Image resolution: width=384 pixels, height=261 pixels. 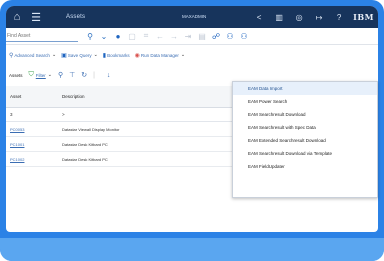 I want to click on dropdown-item-searchresult-spec-data: EAM Searchresult with Spec Data, so click(x=305, y=127).